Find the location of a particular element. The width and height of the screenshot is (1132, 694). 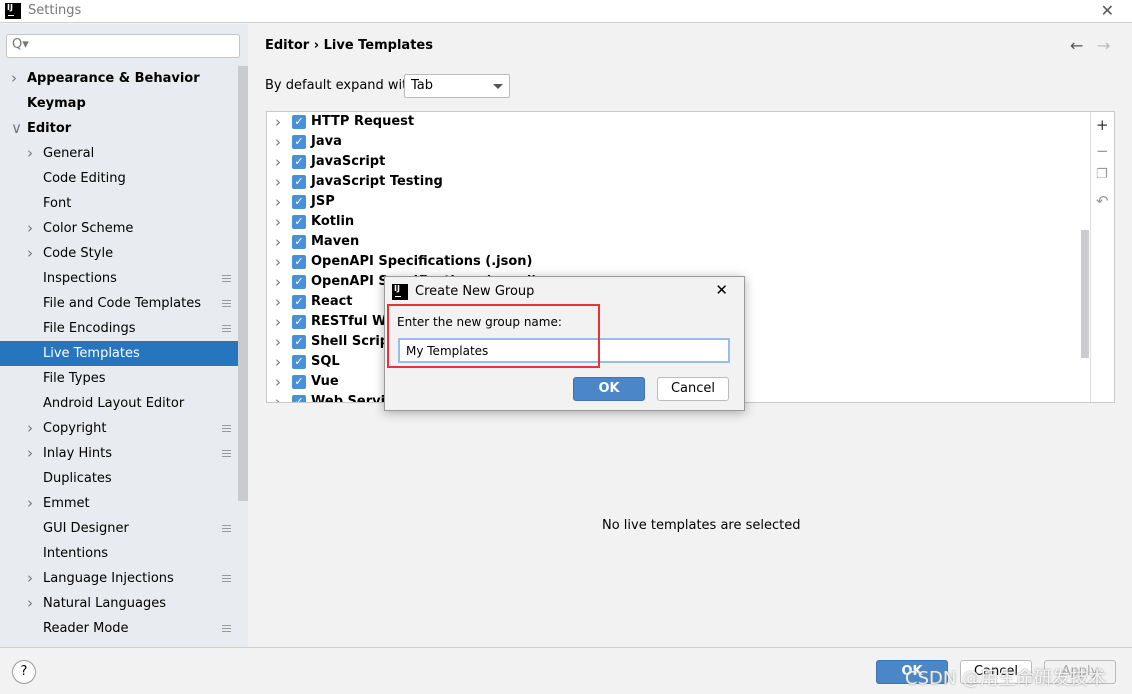

sidebar-item: Android Layout Editor is located at coordinates (119, 403).